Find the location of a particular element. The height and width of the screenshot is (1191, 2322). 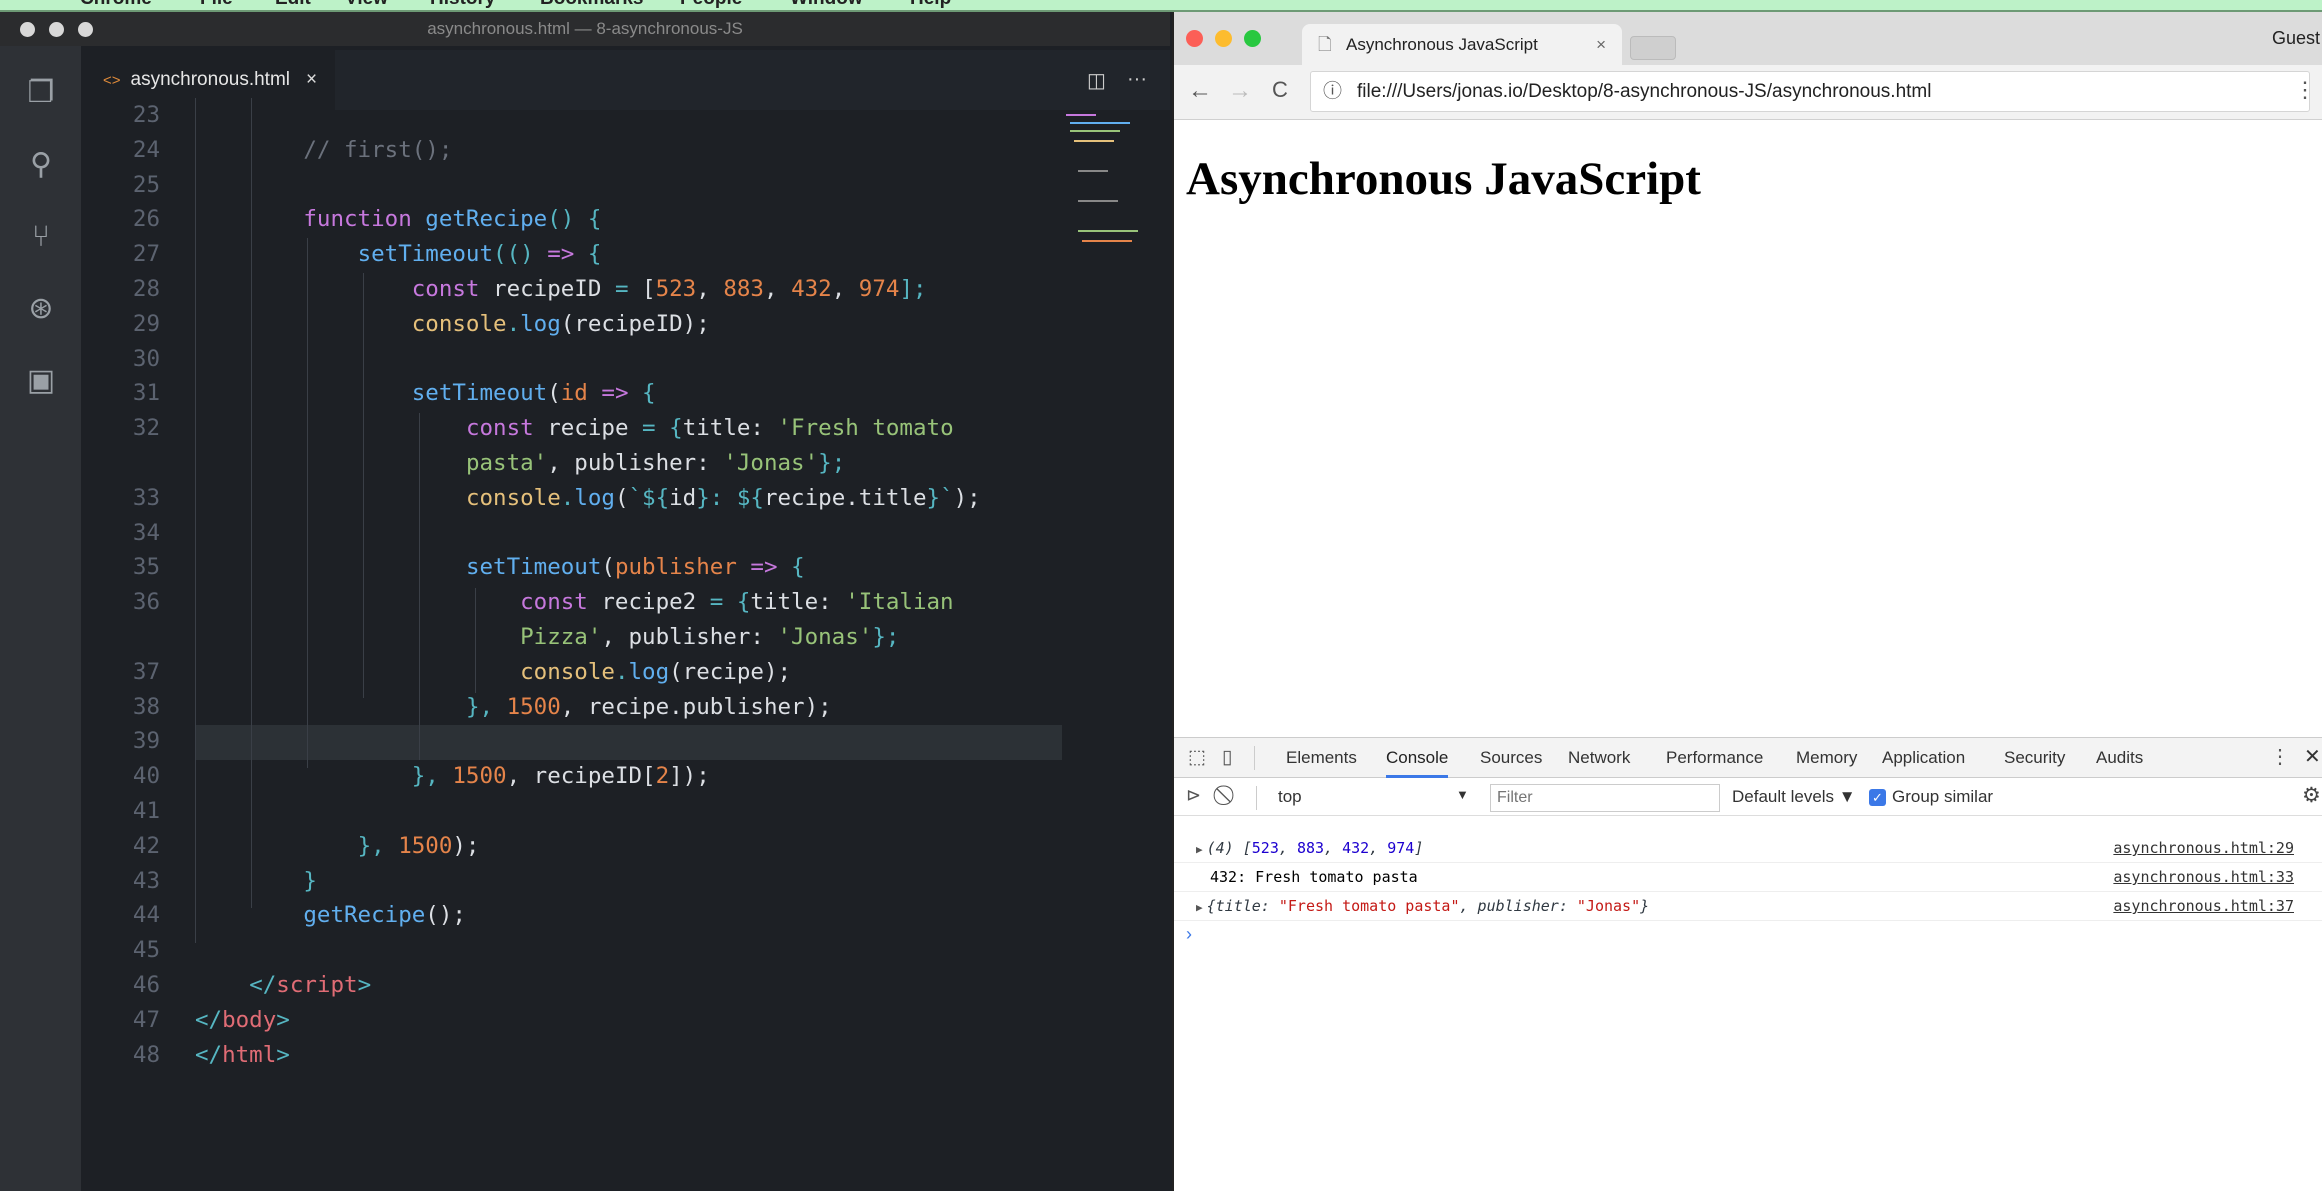

message-source-link: asynchronous.html:37 is located at coordinates (2203, 906).